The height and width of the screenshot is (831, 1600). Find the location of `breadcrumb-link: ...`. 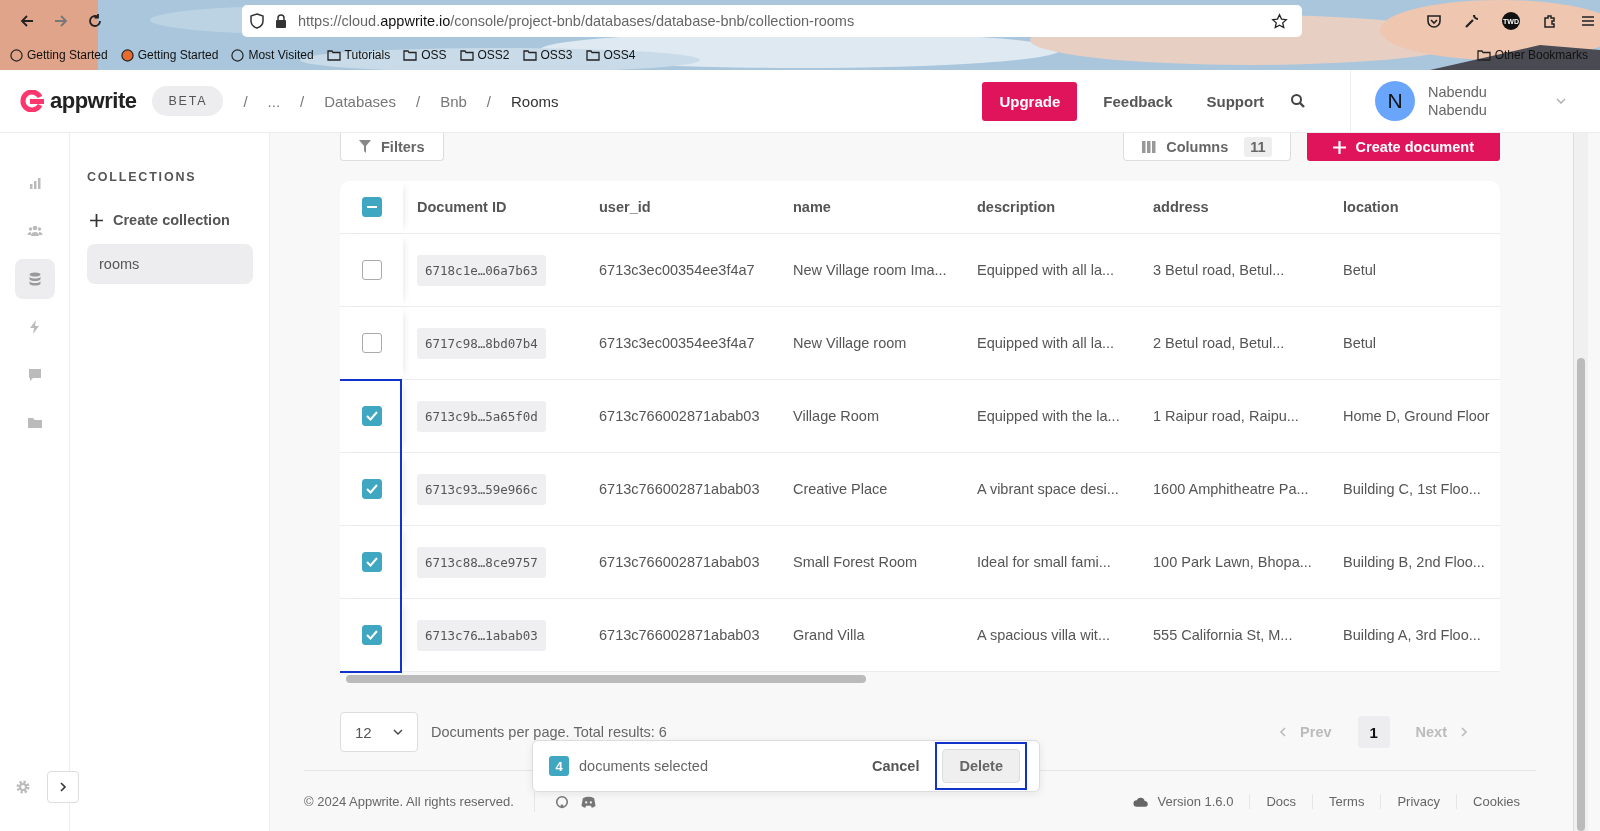

breadcrumb-link: ... is located at coordinates (274, 101).